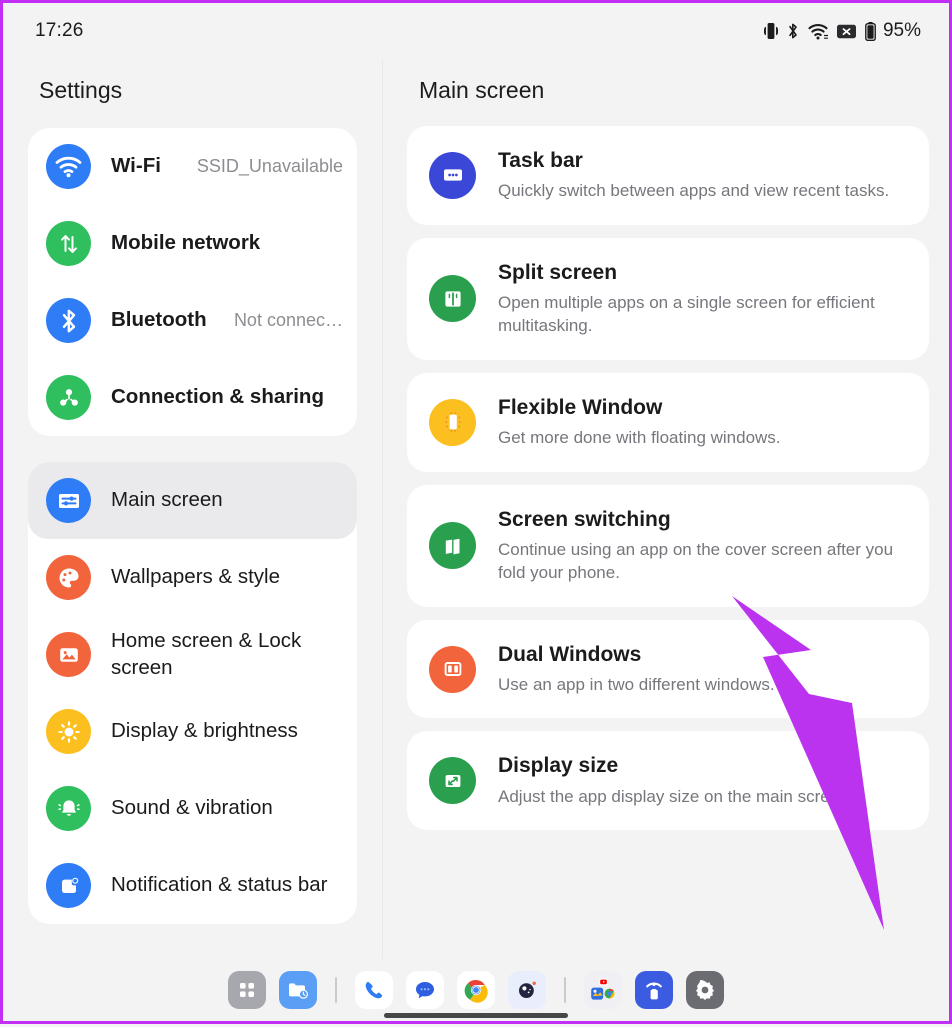  What do you see at coordinates (636, 684) in the screenshot?
I see `setting-card-desc: Use an app in two different windows.` at bounding box center [636, 684].